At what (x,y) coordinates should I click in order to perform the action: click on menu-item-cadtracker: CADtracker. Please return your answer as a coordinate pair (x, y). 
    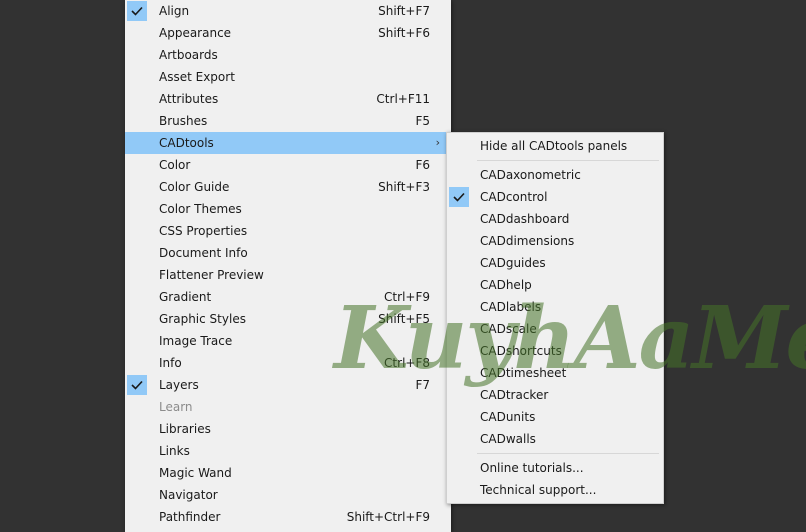
    Looking at the image, I should click on (555, 395).